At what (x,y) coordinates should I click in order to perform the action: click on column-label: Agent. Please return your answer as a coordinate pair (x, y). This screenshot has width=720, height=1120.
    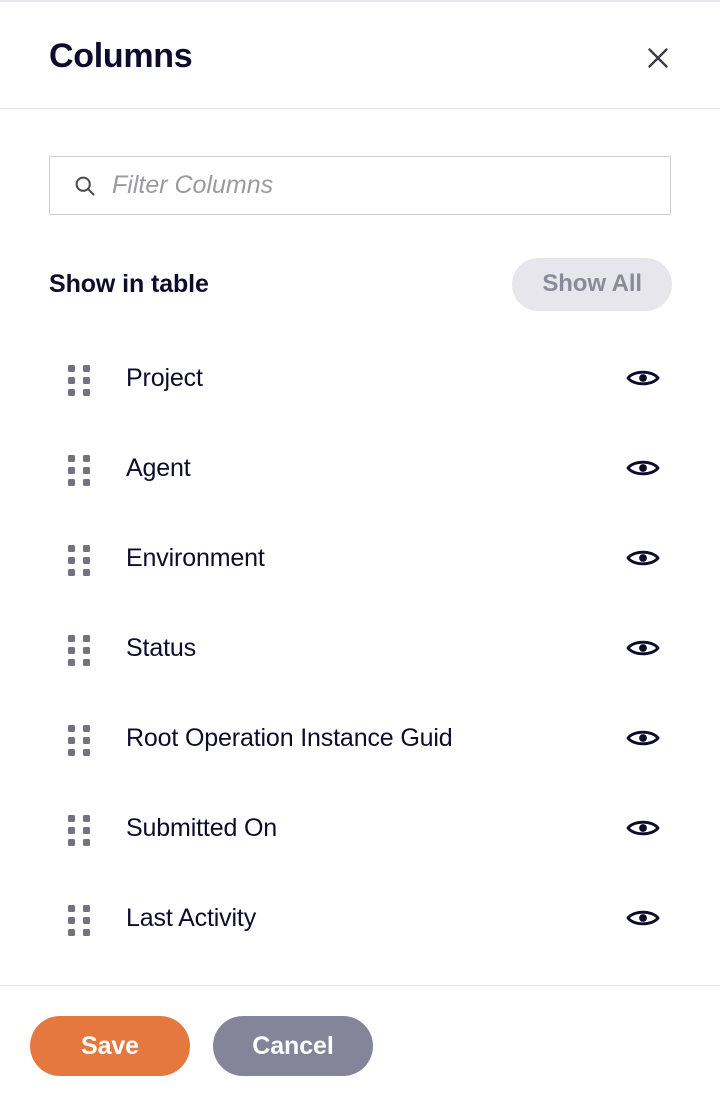
    Looking at the image, I should click on (158, 467).